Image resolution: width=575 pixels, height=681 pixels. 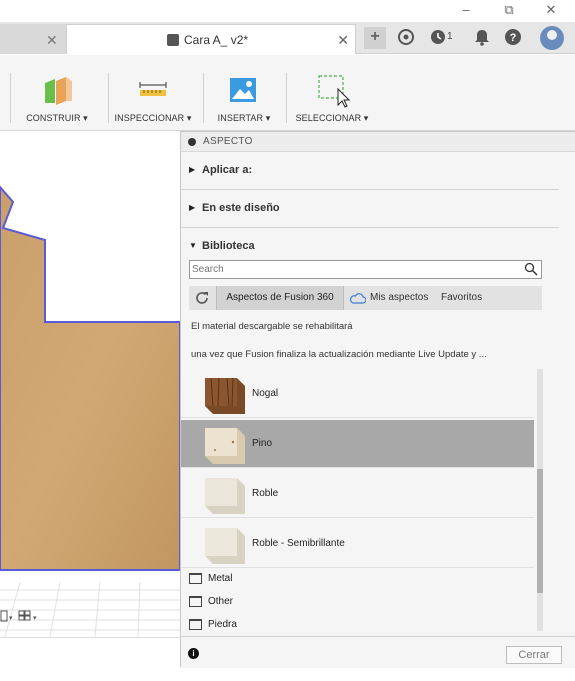 What do you see at coordinates (18, 616) in the screenshot?
I see `grid-display-icon: ▾ ▾` at bounding box center [18, 616].